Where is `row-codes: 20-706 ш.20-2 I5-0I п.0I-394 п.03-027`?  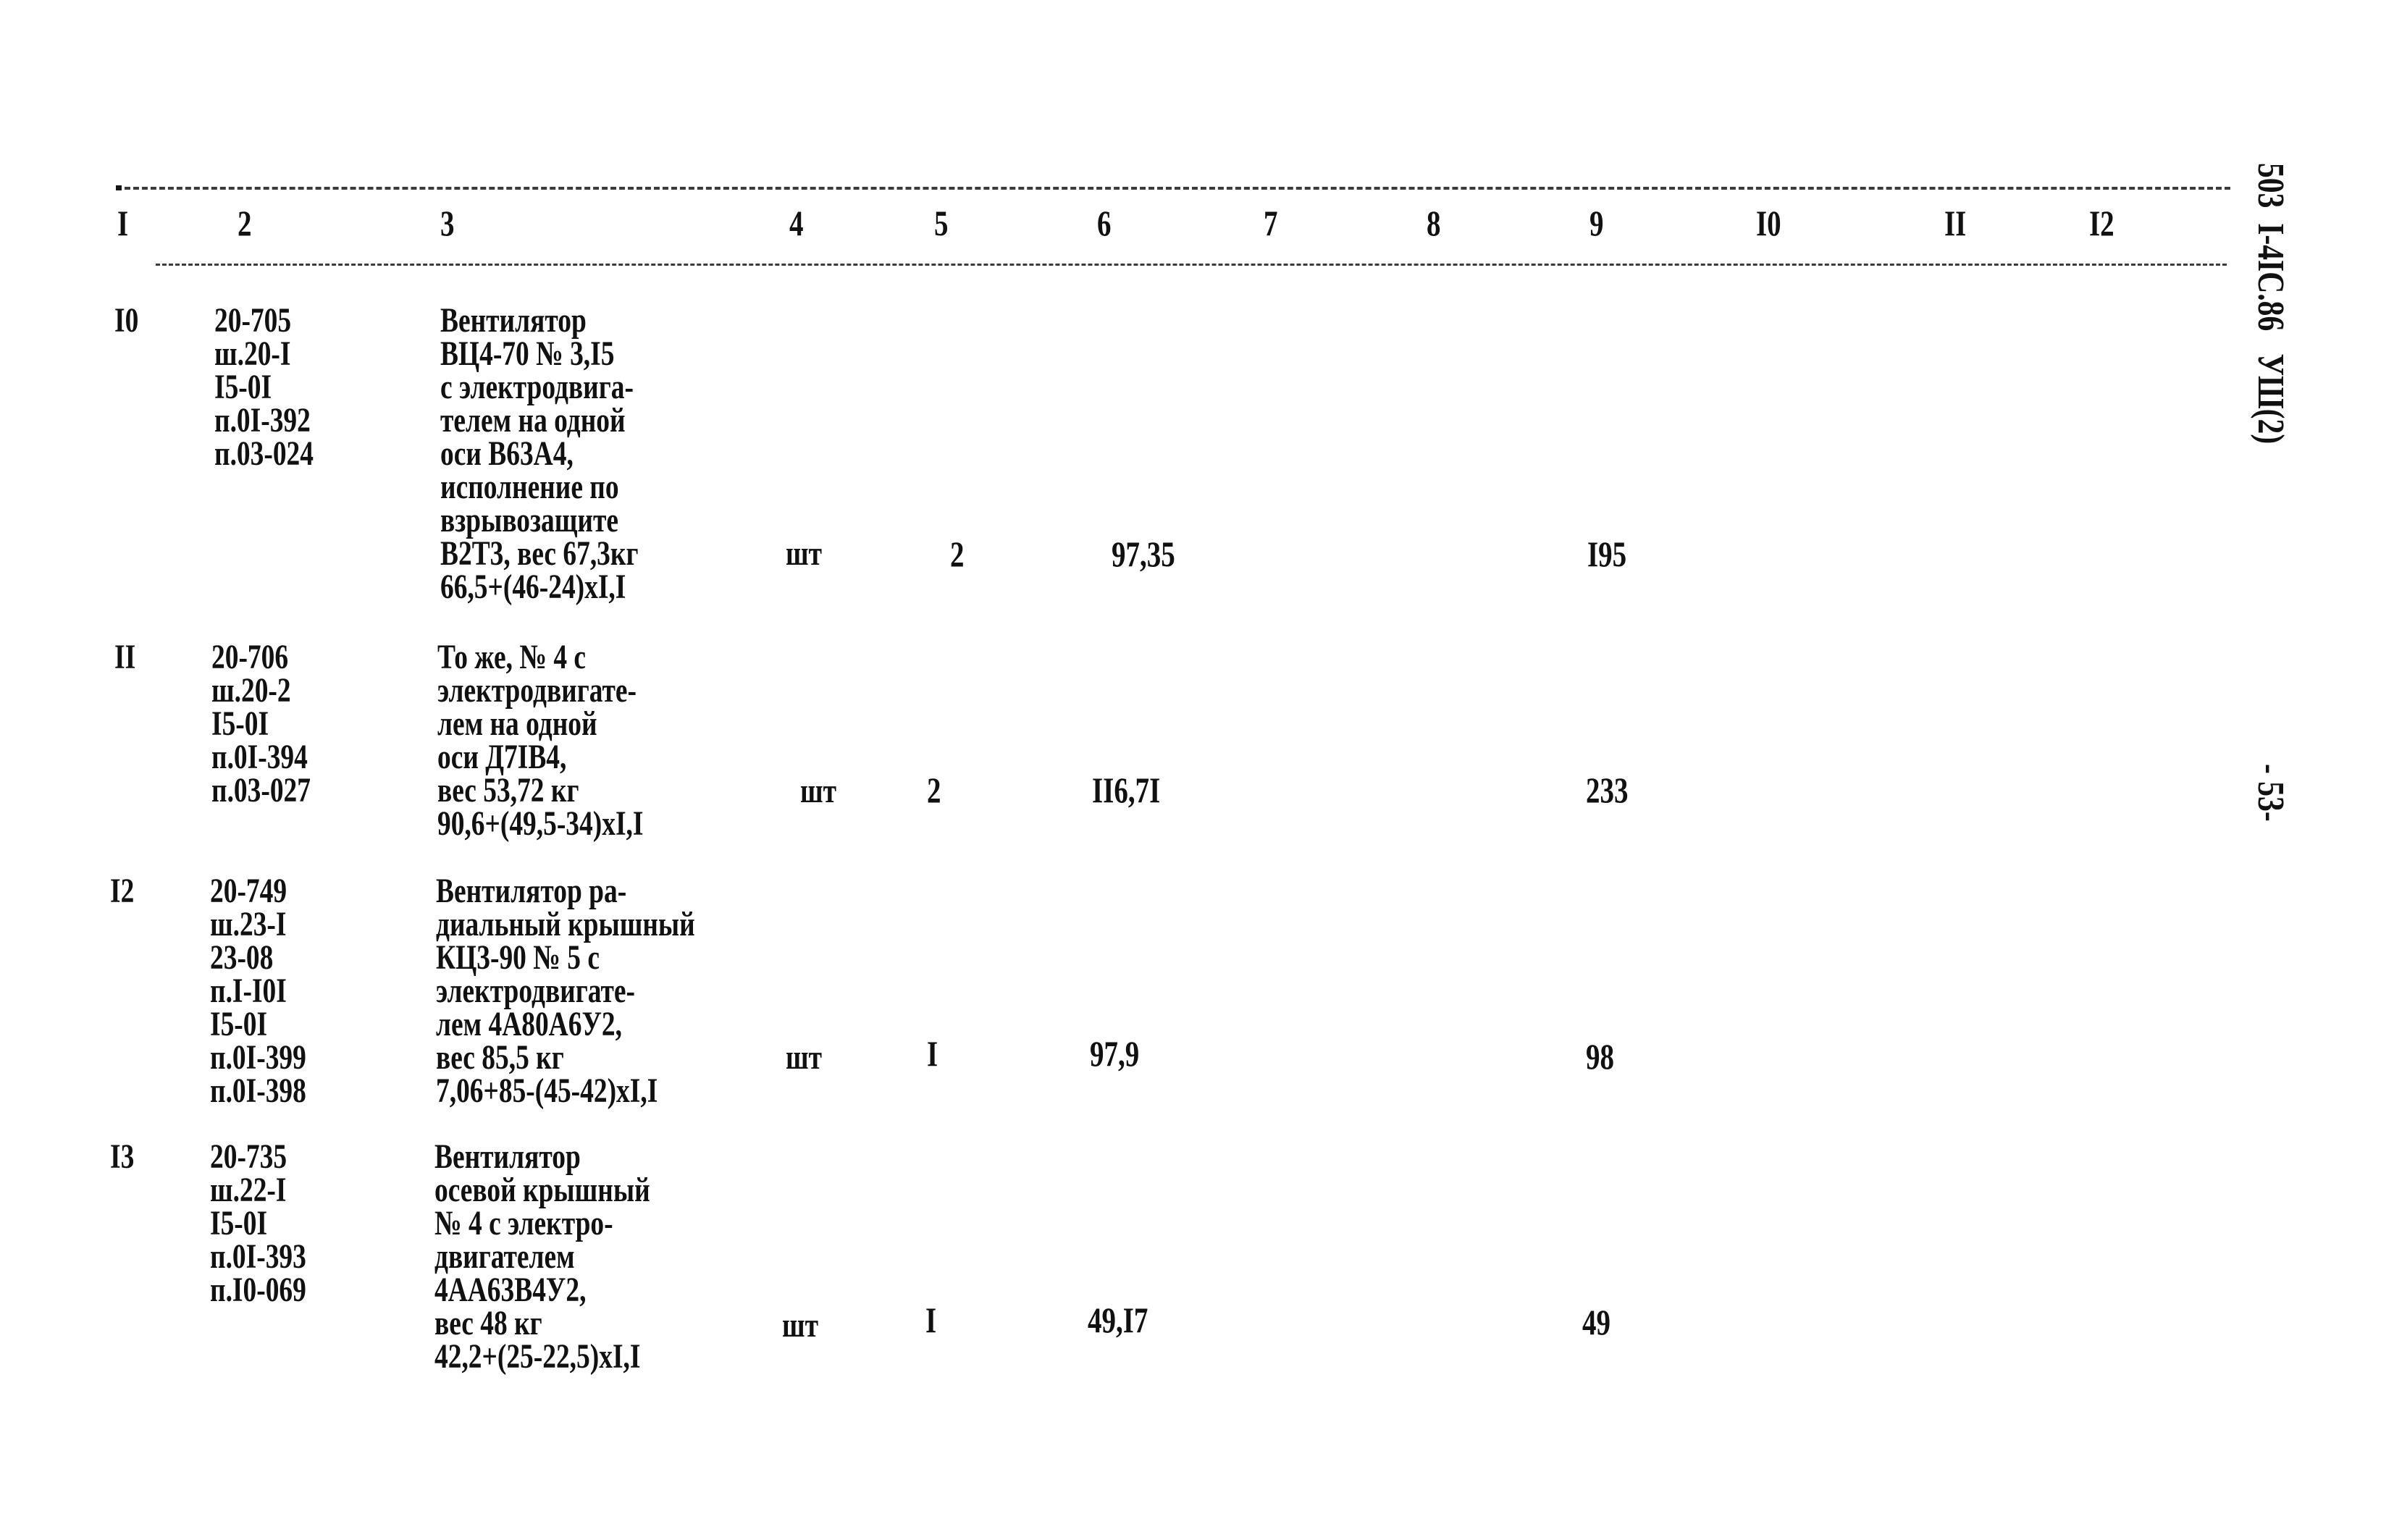
row-codes: 20-706 ш.20-2 I5-0I п.0I-394 п.03-027 is located at coordinates (261, 724).